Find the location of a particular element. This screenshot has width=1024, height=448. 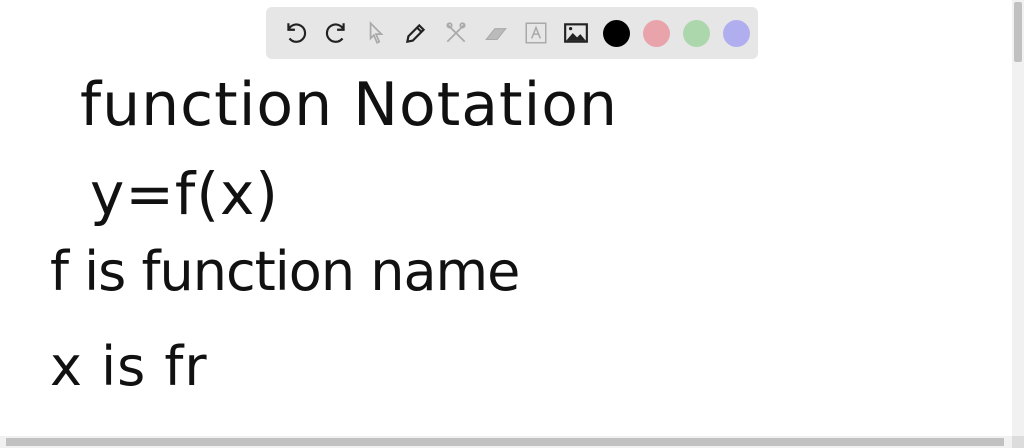

handwriting-line: y=f(x) is located at coordinates (184, 194).